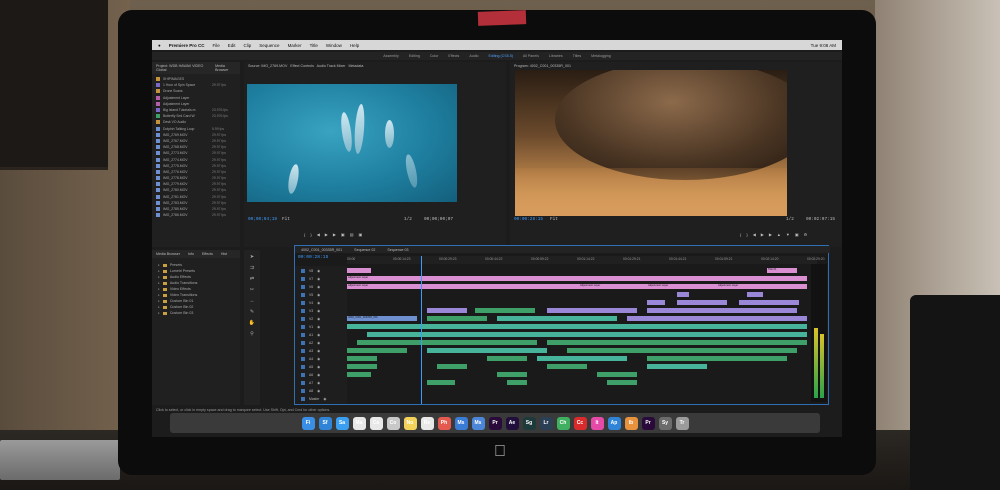 Image resolution: width=1000 pixels, height=490 pixels. What do you see at coordinates (310, 335) in the screenshot?
I see `track-header: A1 ◉` at bounding box center [310, 335].